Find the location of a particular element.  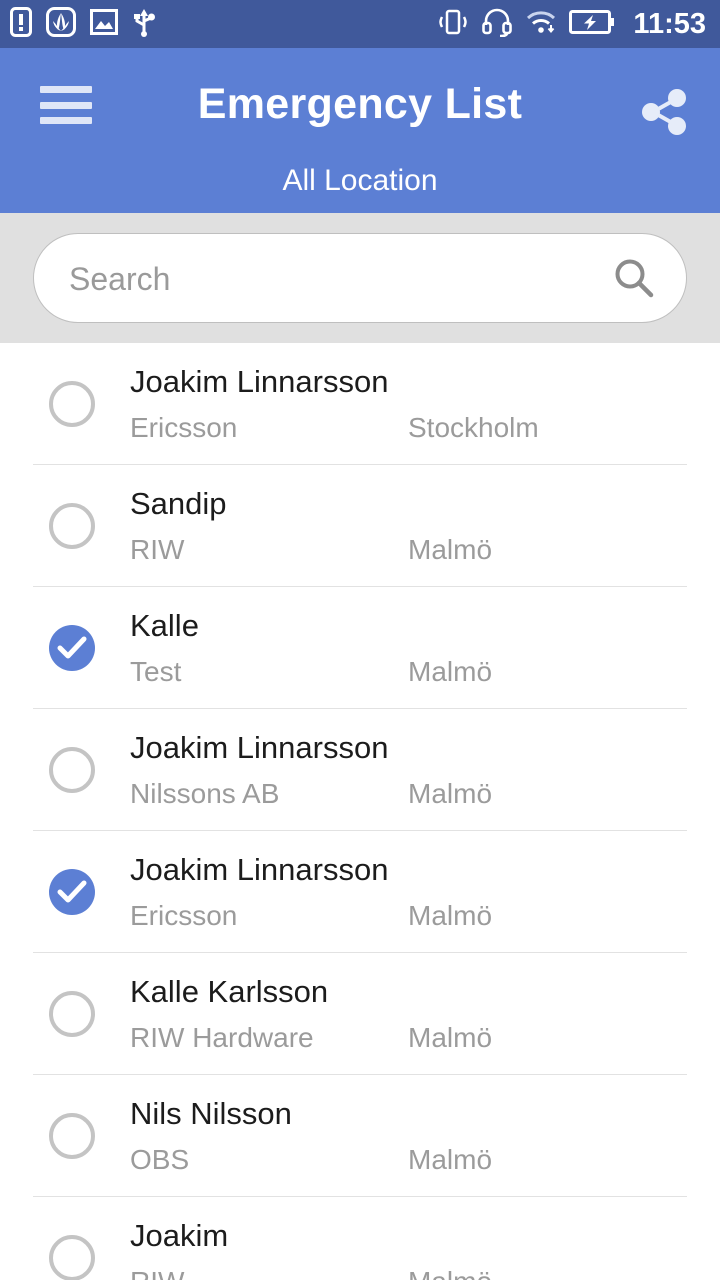

status-bar-right-icons: 11:53 is located at coordinates (571, 24).